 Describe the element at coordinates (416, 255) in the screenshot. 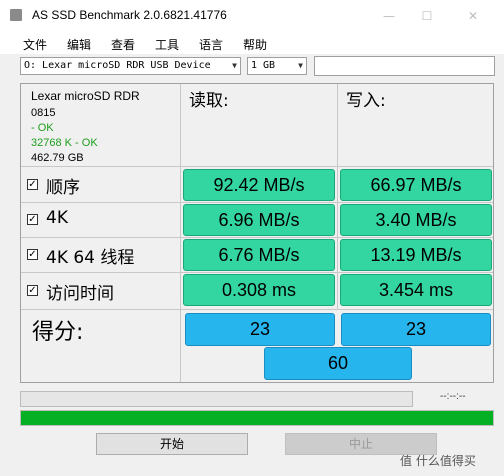

I see `4k64-write-result: 13.19 MB/s` at that location.